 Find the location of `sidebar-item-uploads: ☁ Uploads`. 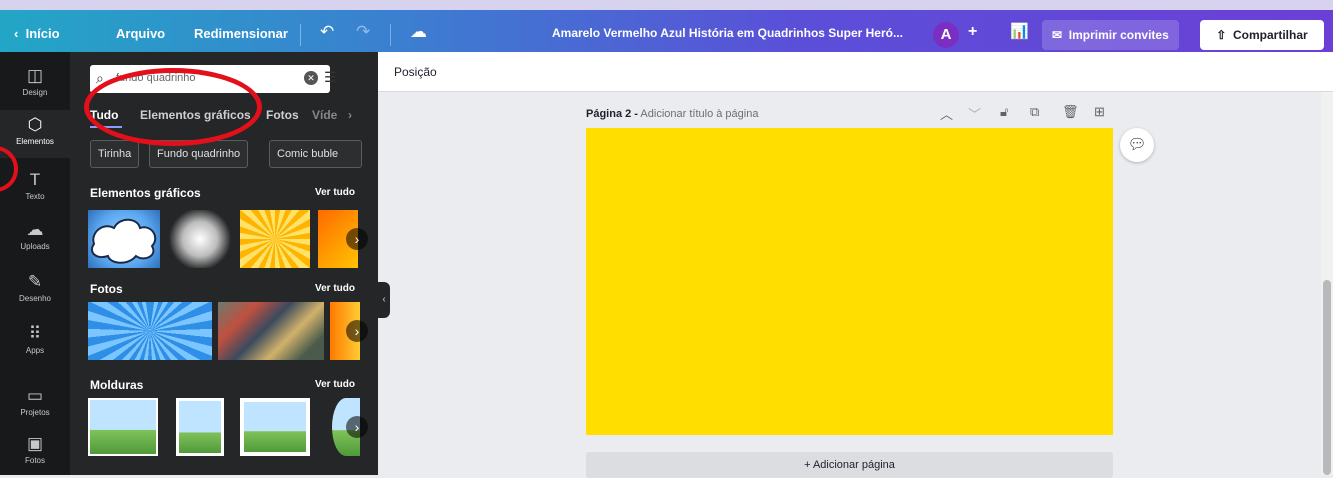

sidebar-item-uploads: ☁ Uploads is located at coordinates (35, 235).